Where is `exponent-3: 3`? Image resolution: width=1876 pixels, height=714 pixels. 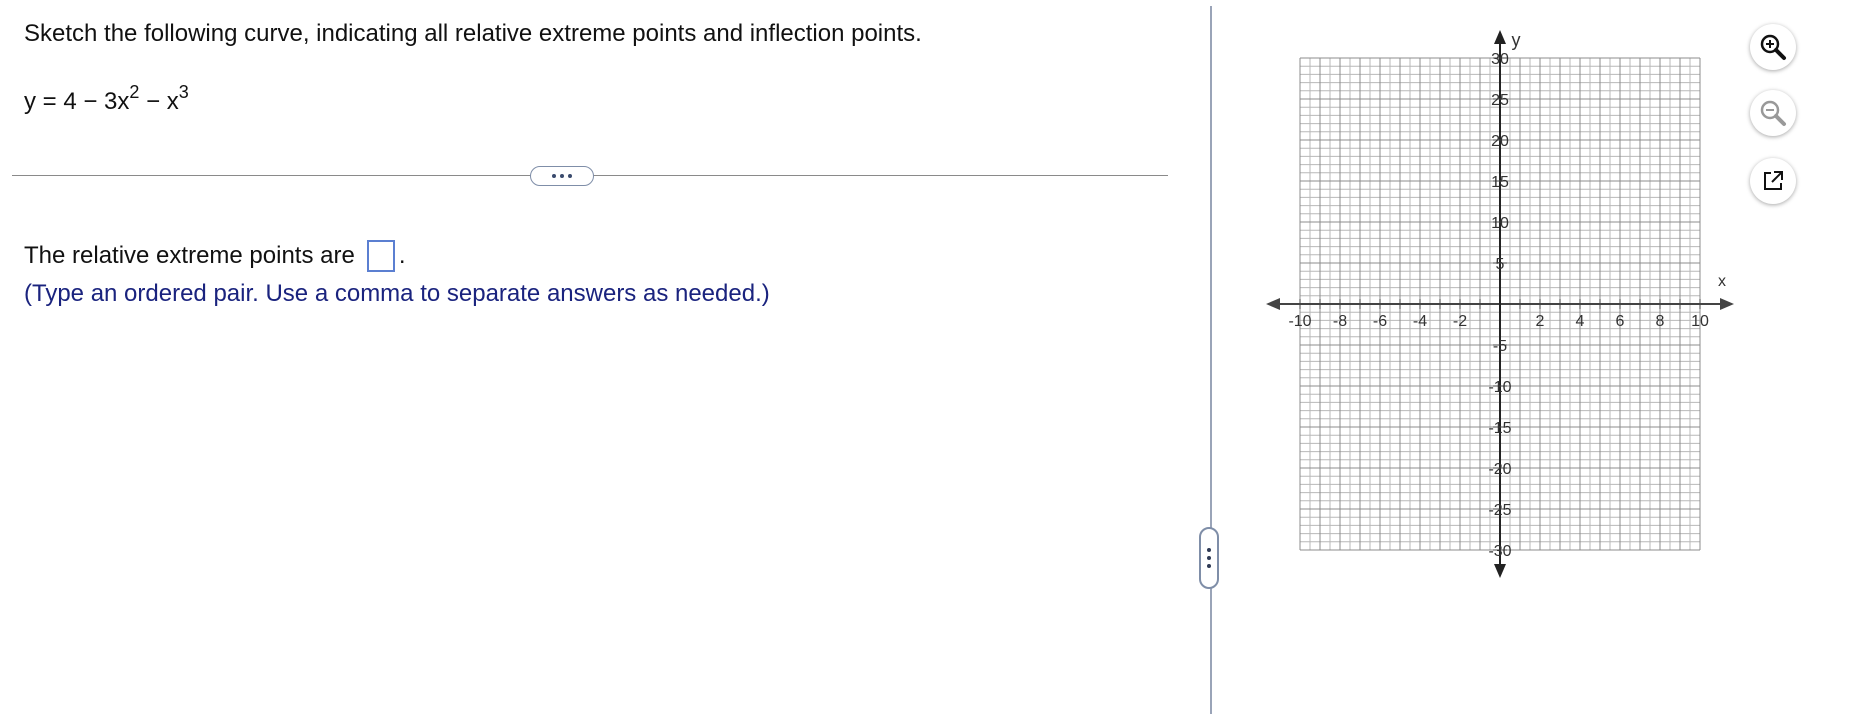 exponent-3: 3 is located at coordinates (183, 92).